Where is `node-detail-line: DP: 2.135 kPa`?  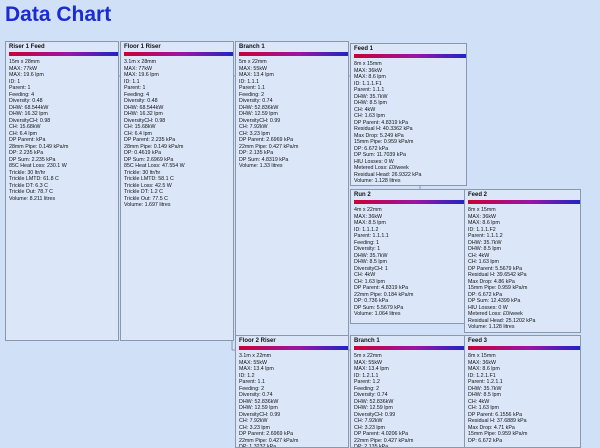
node-detail-line: DP: 2.135 kPa is located at coordinates (371, 446).